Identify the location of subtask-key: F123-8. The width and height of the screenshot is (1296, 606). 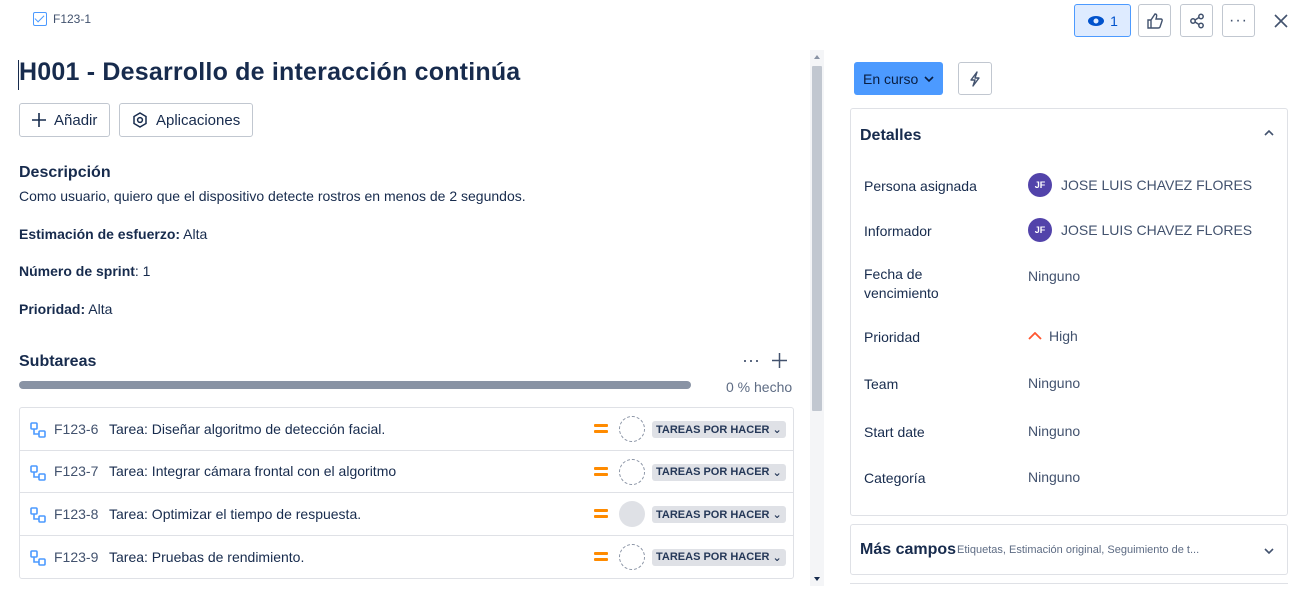
(76, 514).